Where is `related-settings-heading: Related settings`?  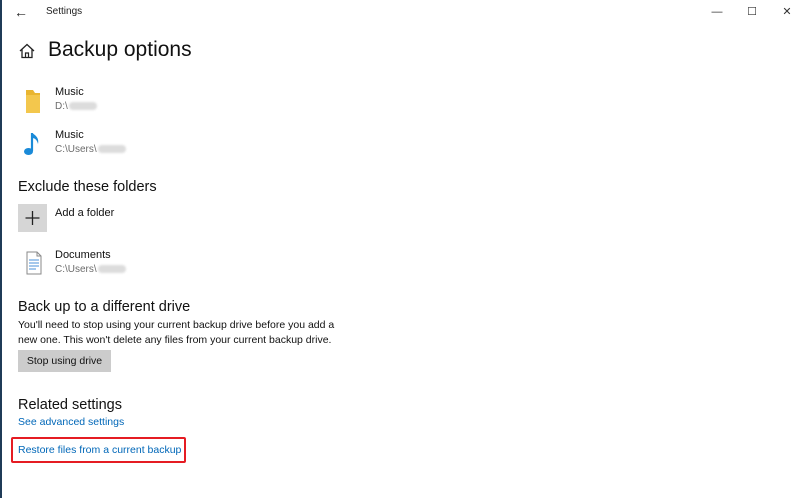
related-settings-heading: Related settings is located at coordinates (70, 405).